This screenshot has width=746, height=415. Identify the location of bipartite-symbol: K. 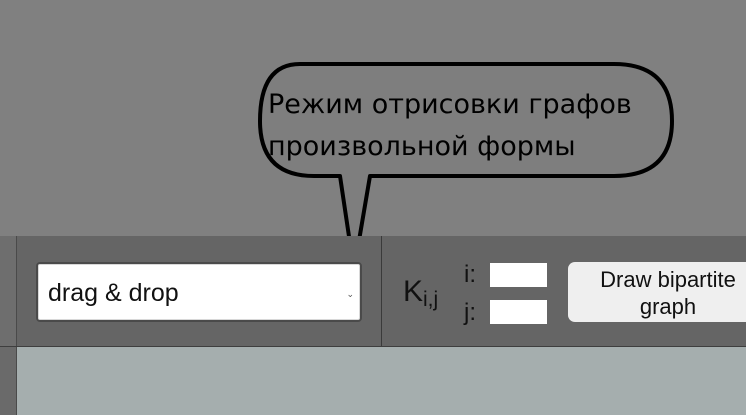
(413, 291).